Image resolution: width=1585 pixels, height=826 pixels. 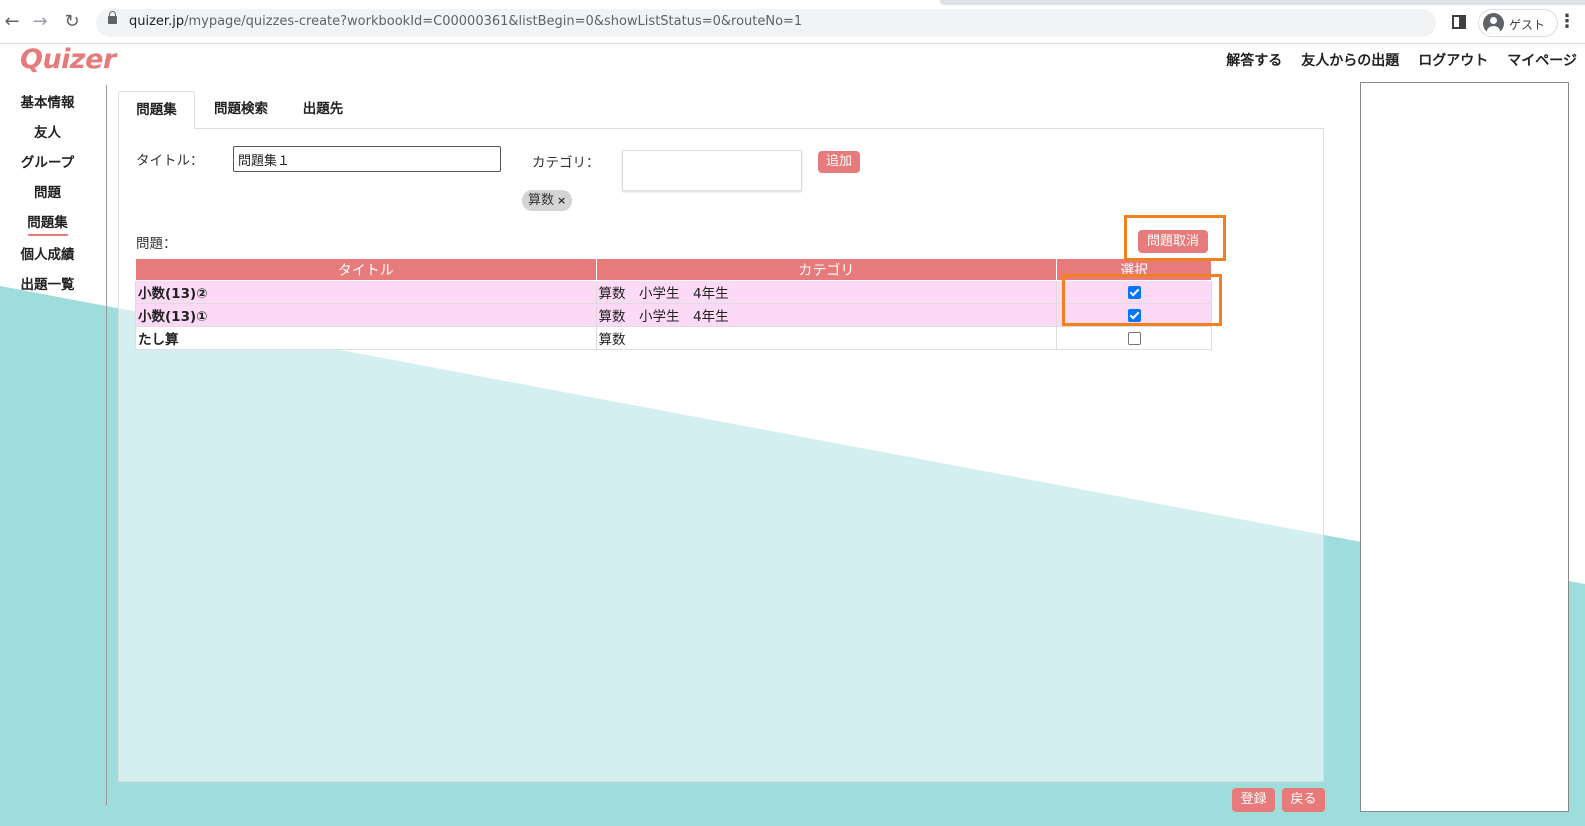 What do you see at coordinates (1567, 22) in the screenshot?
I see `more-menu-icon: ⋮` at bounding box center [1567, 22].